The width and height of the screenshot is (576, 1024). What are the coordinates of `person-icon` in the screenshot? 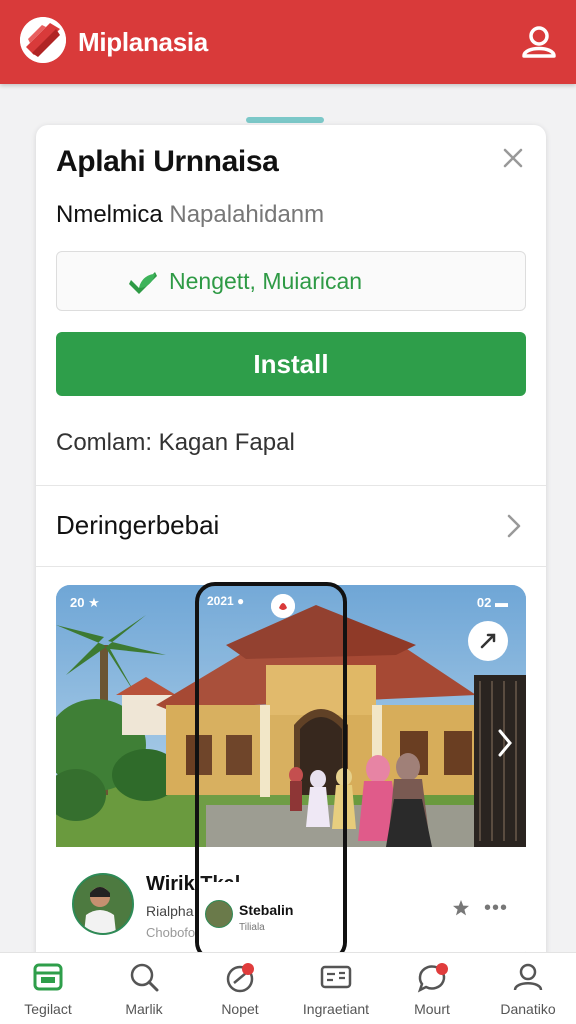 It's located at (528, 977).